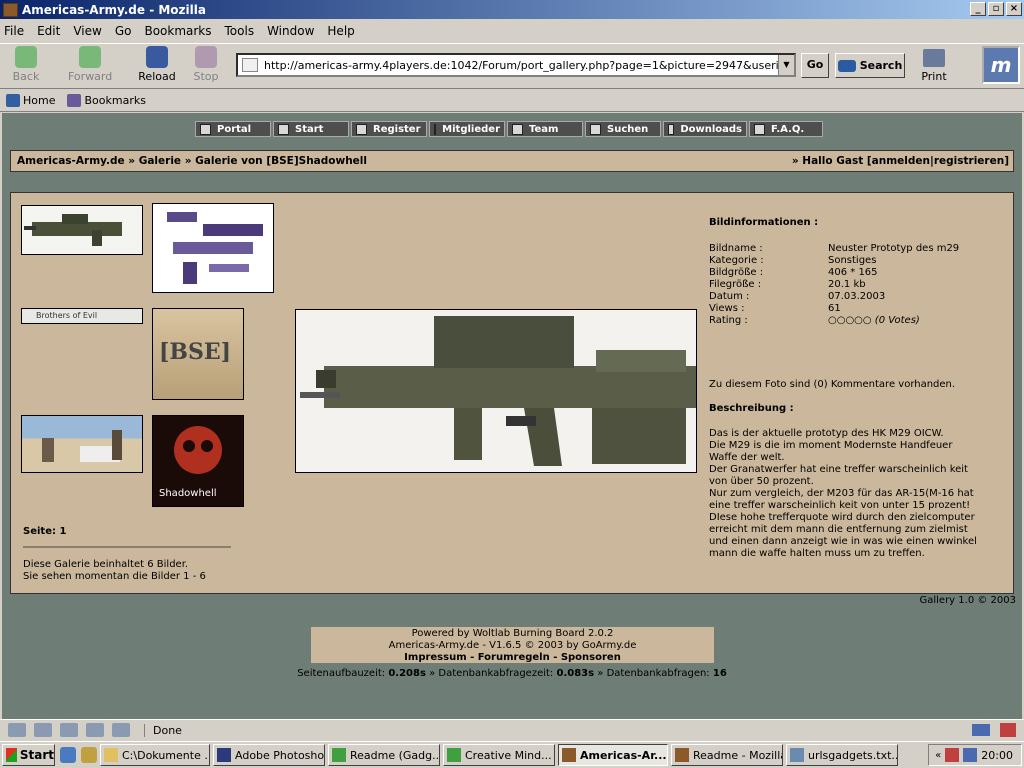 The width and height of the screenshot is (1024, 768). Describe the element at coordinates (814, 320) in the screenshot. I see `info-row-rating: Rating : ○○○○○ (0 Votes)` at that location.